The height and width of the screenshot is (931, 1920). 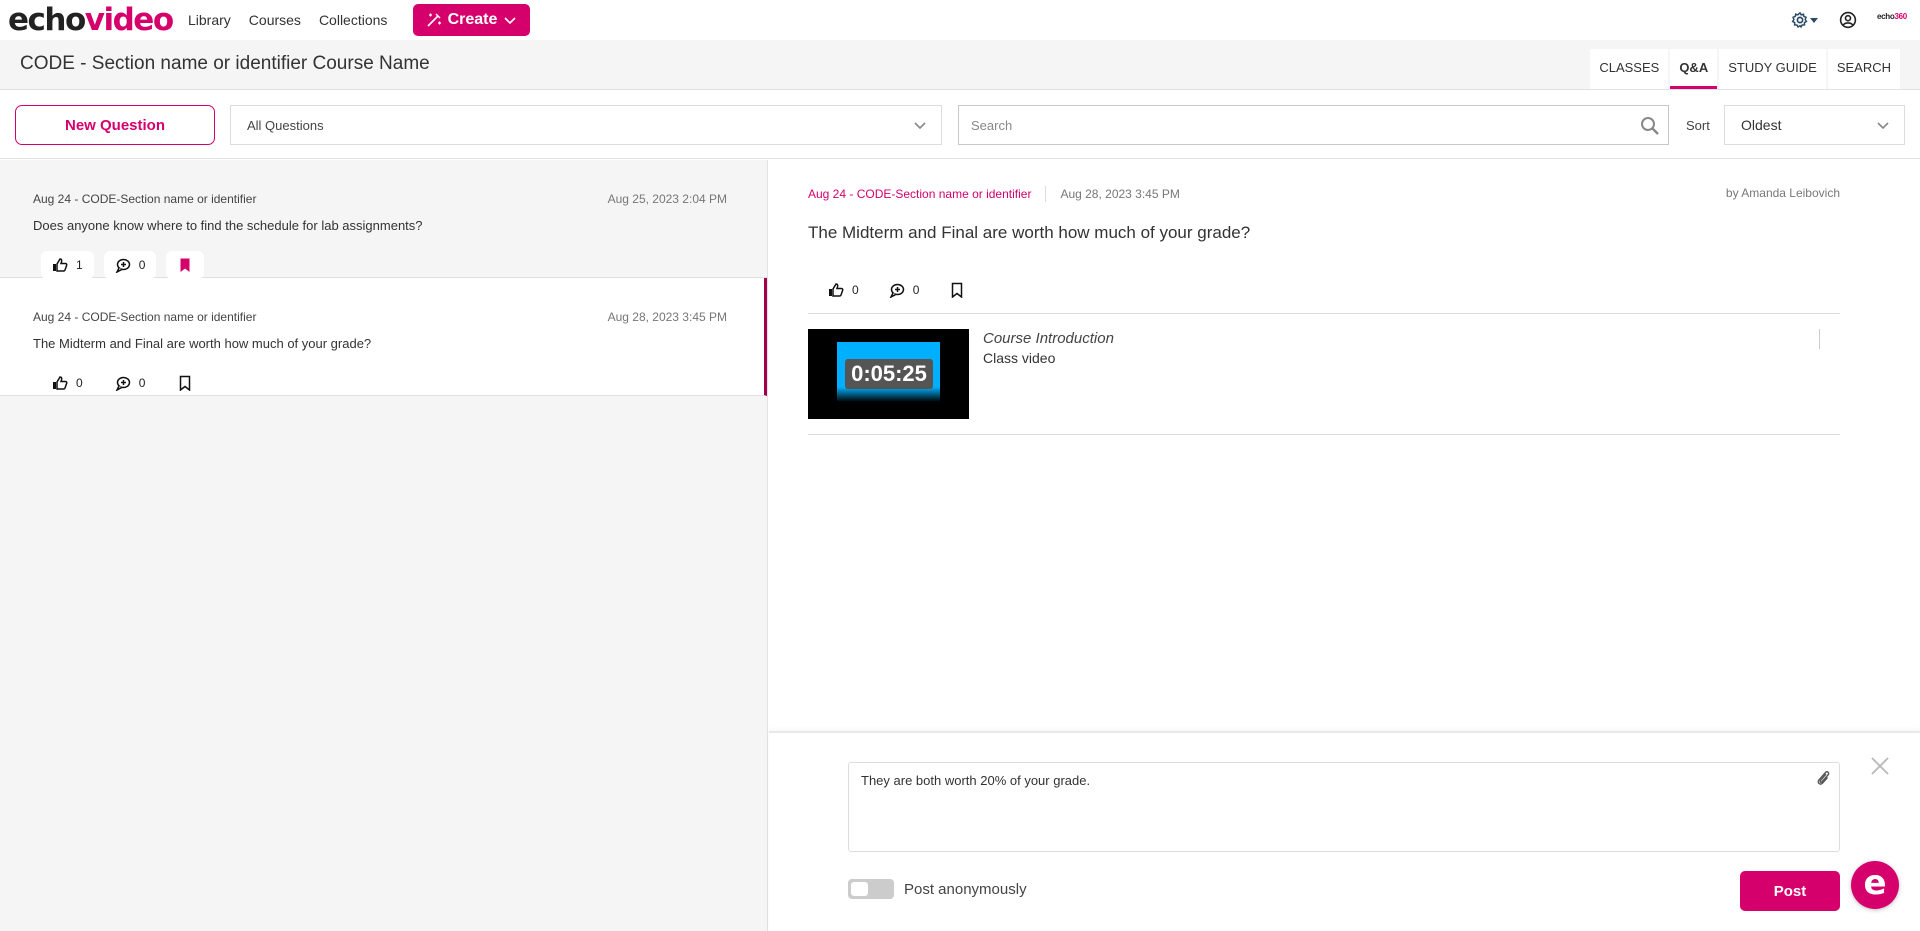 I want to click on settings-menu, so click(x=1806, y=20).